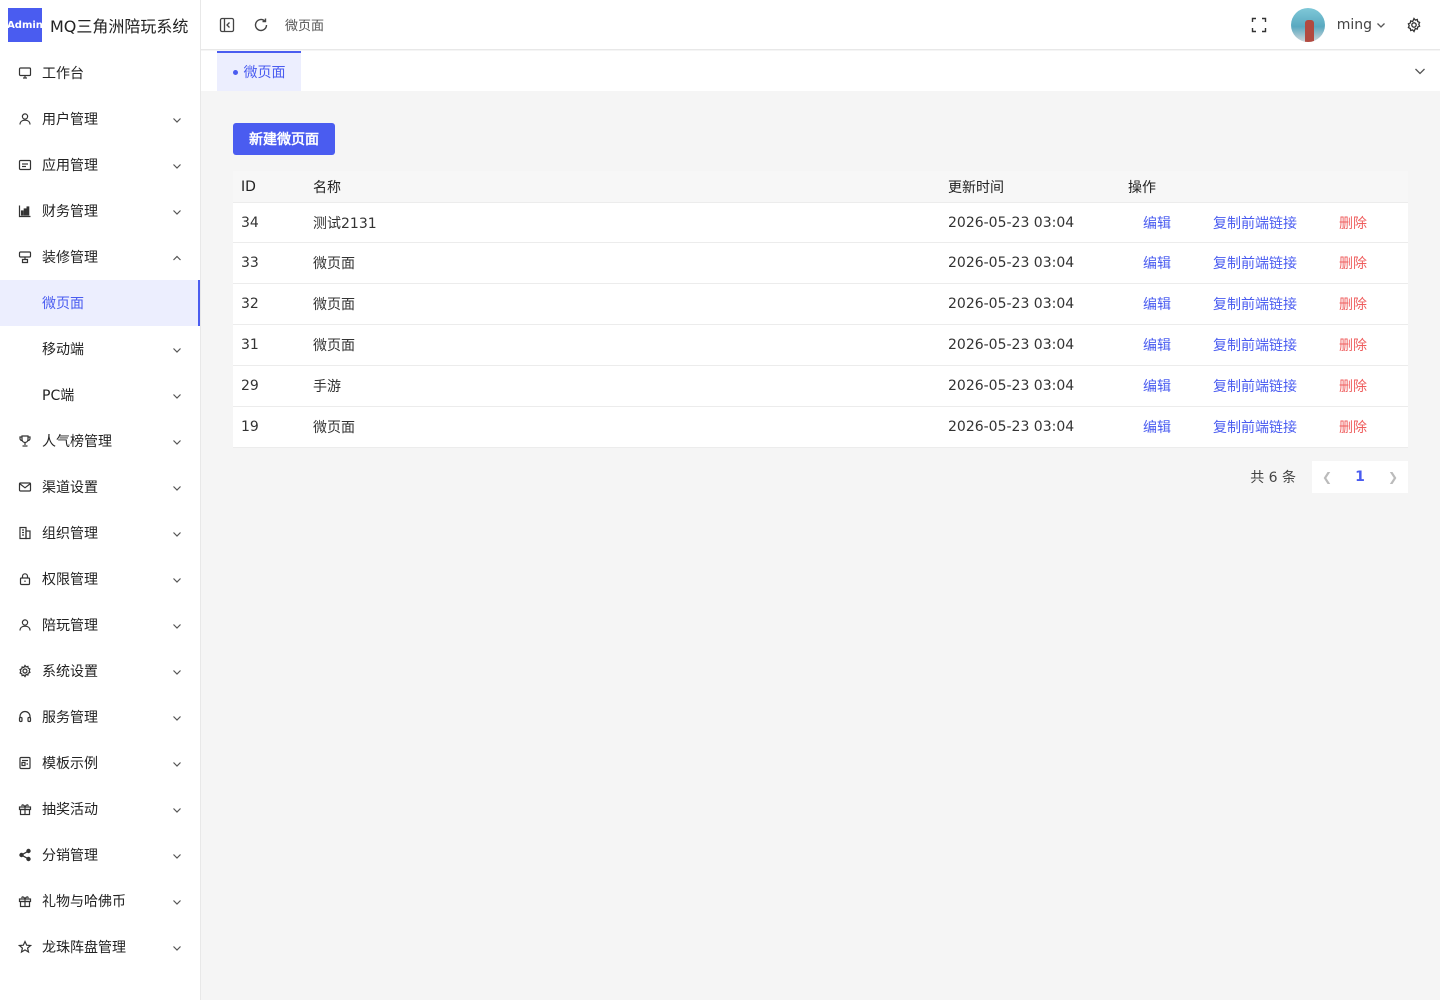 Image resolution: width=1440 pixels, height=1000 pixels. What do you see at coordinates (100, 487) in the screenshot?
I see `sidebar-item-9: 渠道设置` at bounding box center [100, 487].